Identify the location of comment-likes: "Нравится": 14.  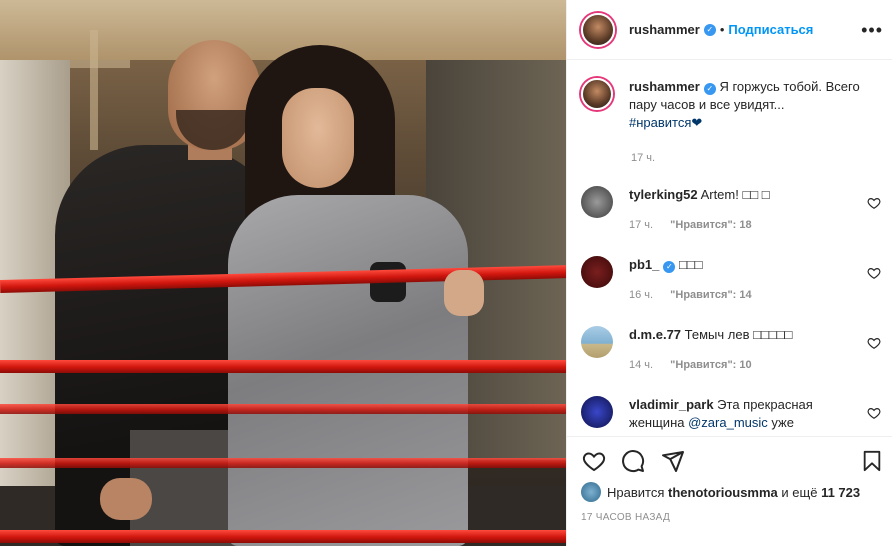
(710, 295).